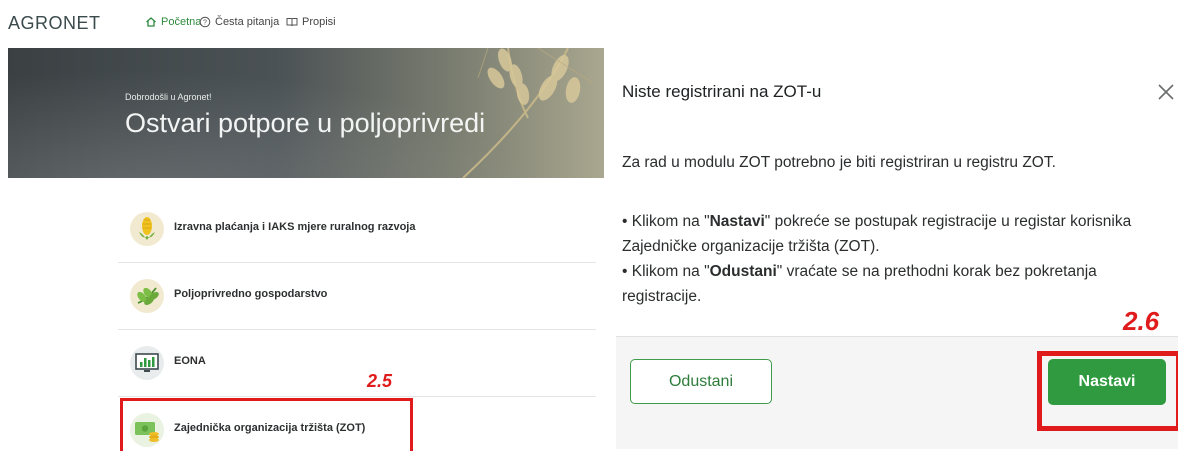 The image size is (1178, 463). I want to click on step-label-2-5: 2.5, so click(380, 381).